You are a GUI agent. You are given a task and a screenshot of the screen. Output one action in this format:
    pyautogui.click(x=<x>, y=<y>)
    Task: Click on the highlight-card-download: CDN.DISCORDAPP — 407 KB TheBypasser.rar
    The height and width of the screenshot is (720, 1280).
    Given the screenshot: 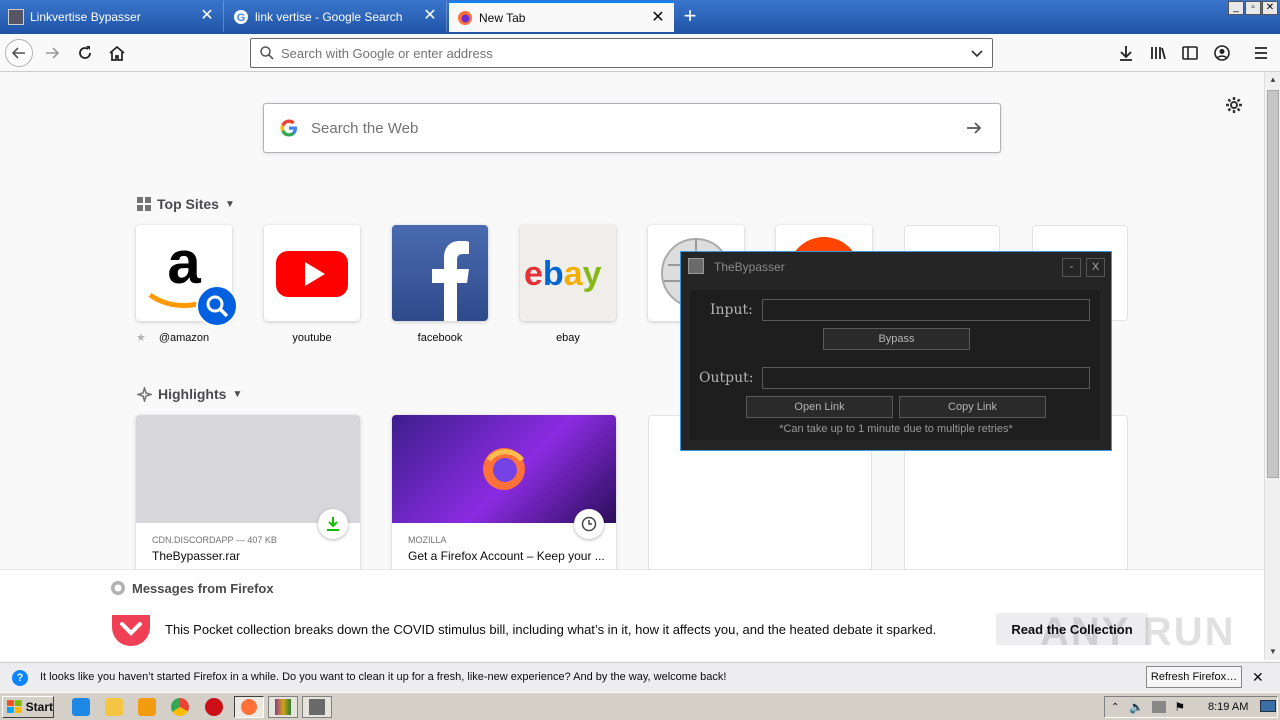 What is the action you would take?
    pyautogui.click(x=248, y=495)
    